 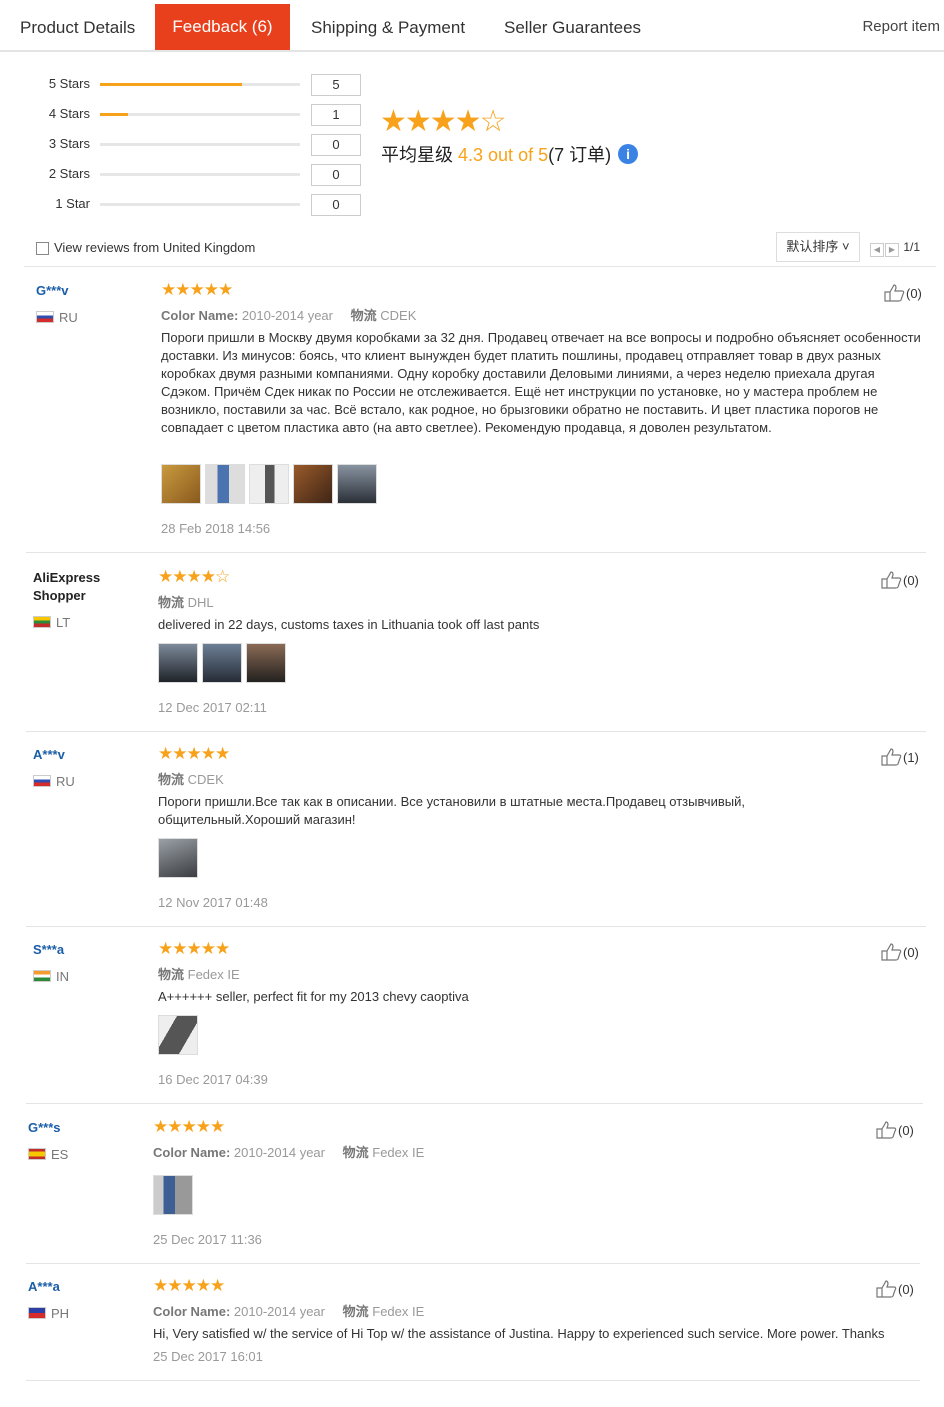 I want to click on reviewer-country: IN, so click(x=51, y=976).